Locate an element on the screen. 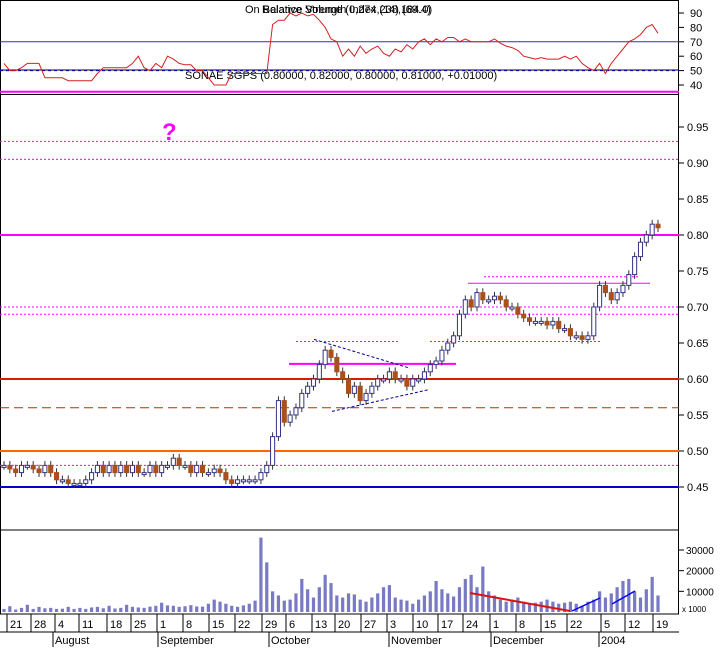 The image size is (724, 652). volume-panel-frame is located at coordinates (339, 572).